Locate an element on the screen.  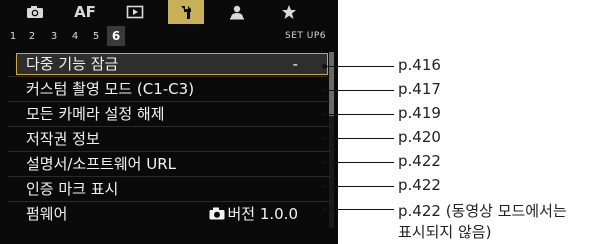
tab-setup is located at coordinates (186, 12).